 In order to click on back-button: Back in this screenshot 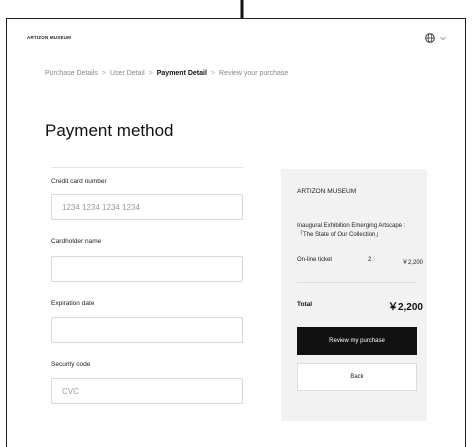, I will do `click(357, 377)`.